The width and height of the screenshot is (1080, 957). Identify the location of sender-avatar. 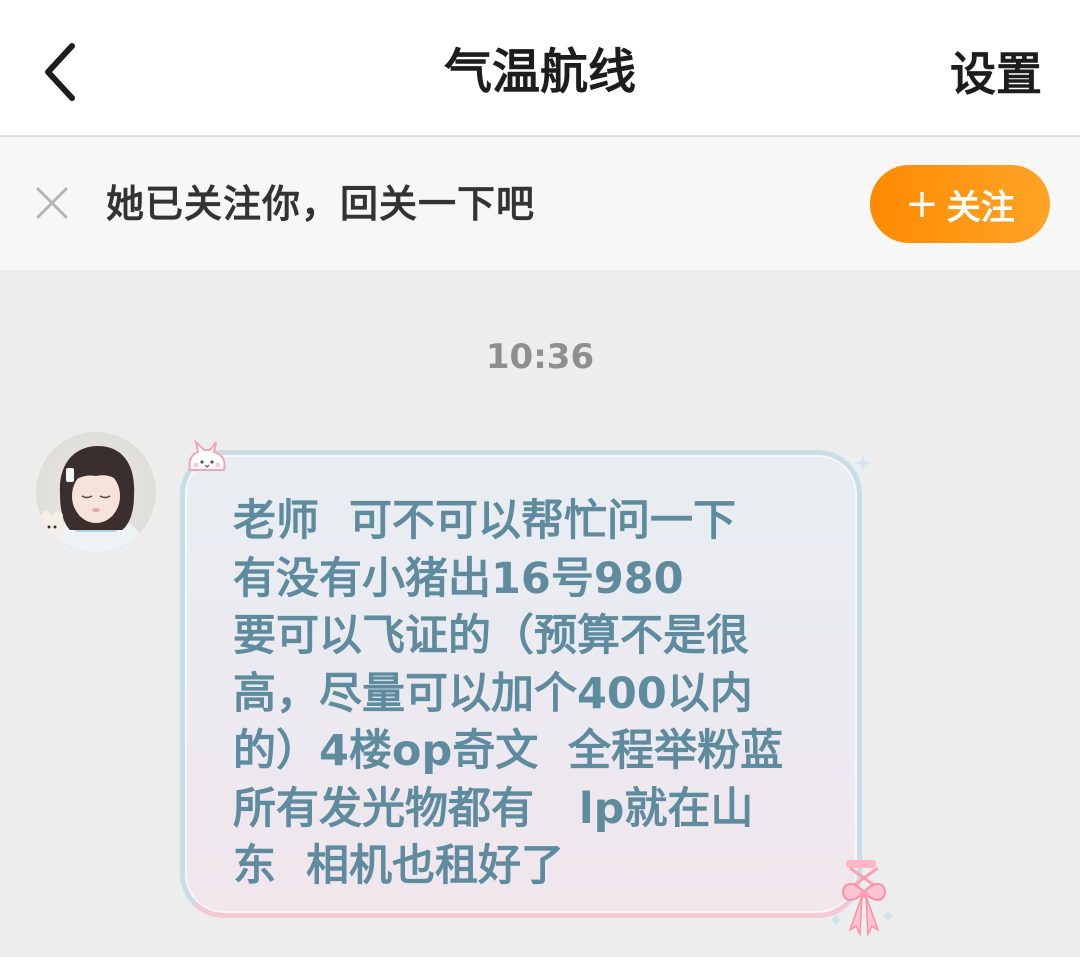
(96, 492).